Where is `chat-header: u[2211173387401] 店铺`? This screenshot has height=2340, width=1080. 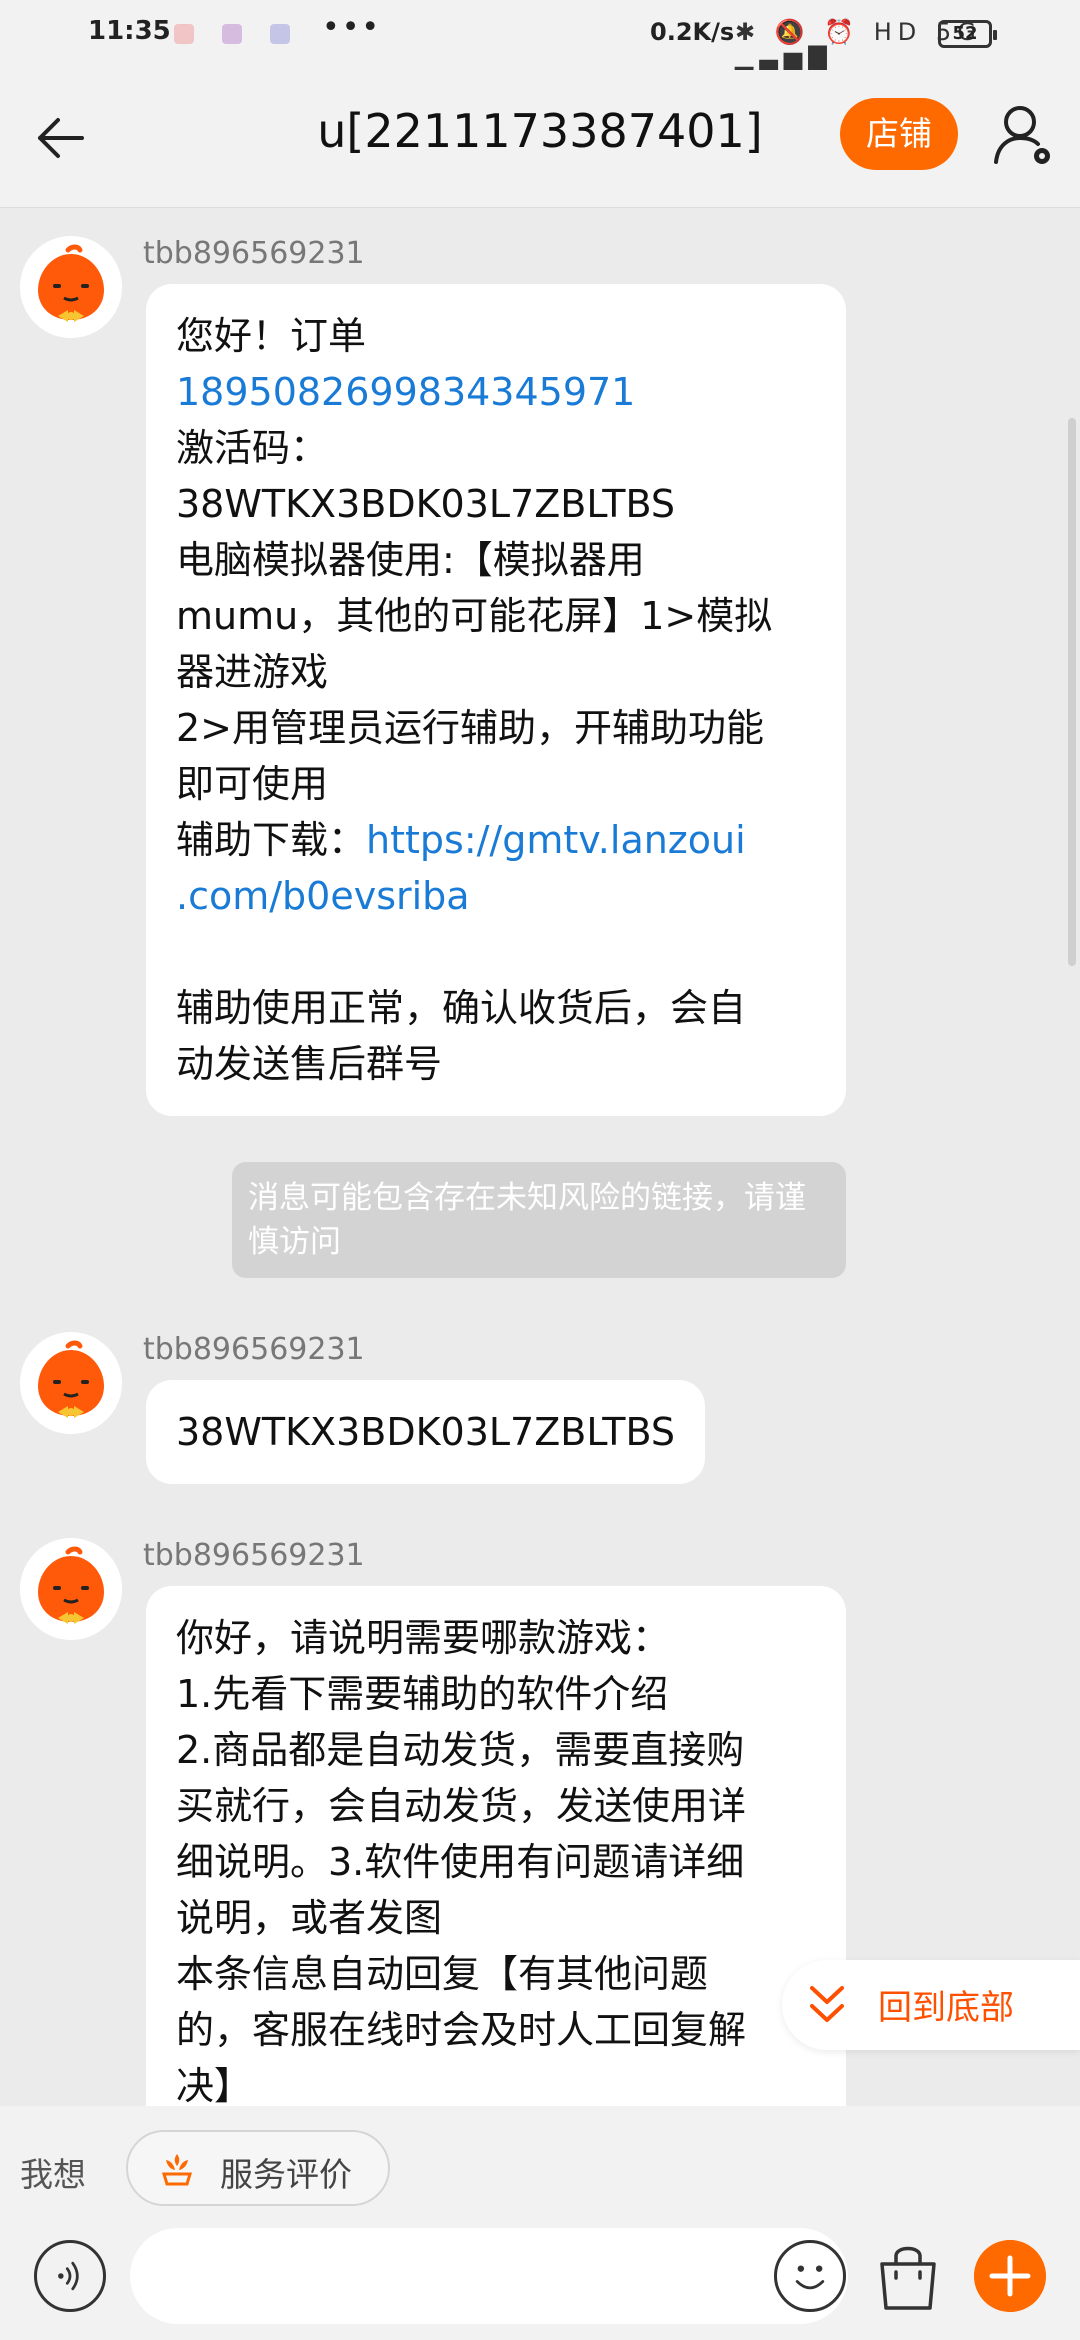 chat-header: u[2211173387401] 店铺 is located at coordinates (540, 139).